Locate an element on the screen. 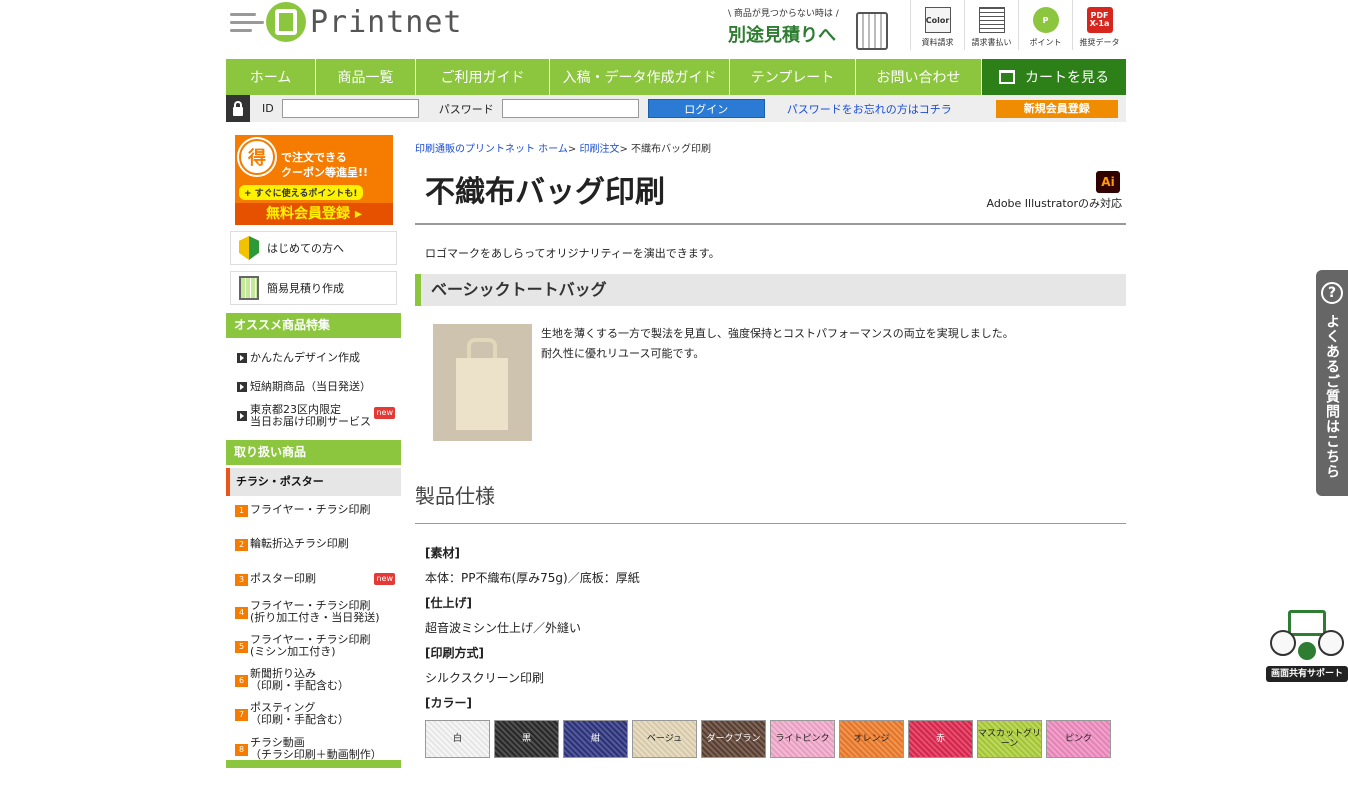 The image size is (1348, 796). faq-tab: ? よくあるご質問はこちら is located at coordinates (1332, 383).